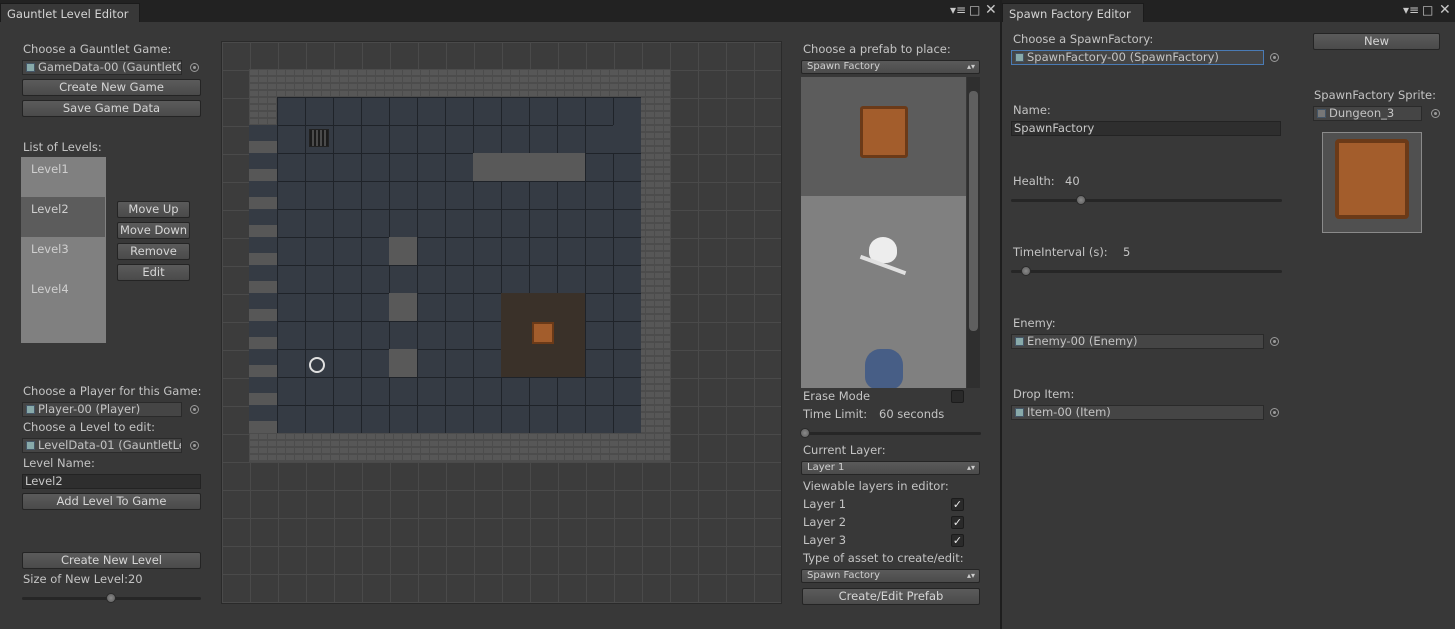  What do you see at coordinates (319, 138) in the screenshot?
I see `grate-icon` at bounding box center [319, 138].